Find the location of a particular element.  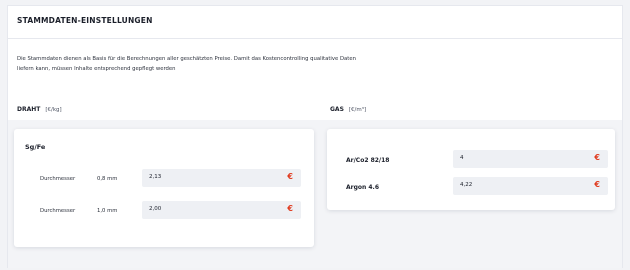

page-title: STAMMDATEN-EINSTELLUNGEN is located at coordinates (85, 20).